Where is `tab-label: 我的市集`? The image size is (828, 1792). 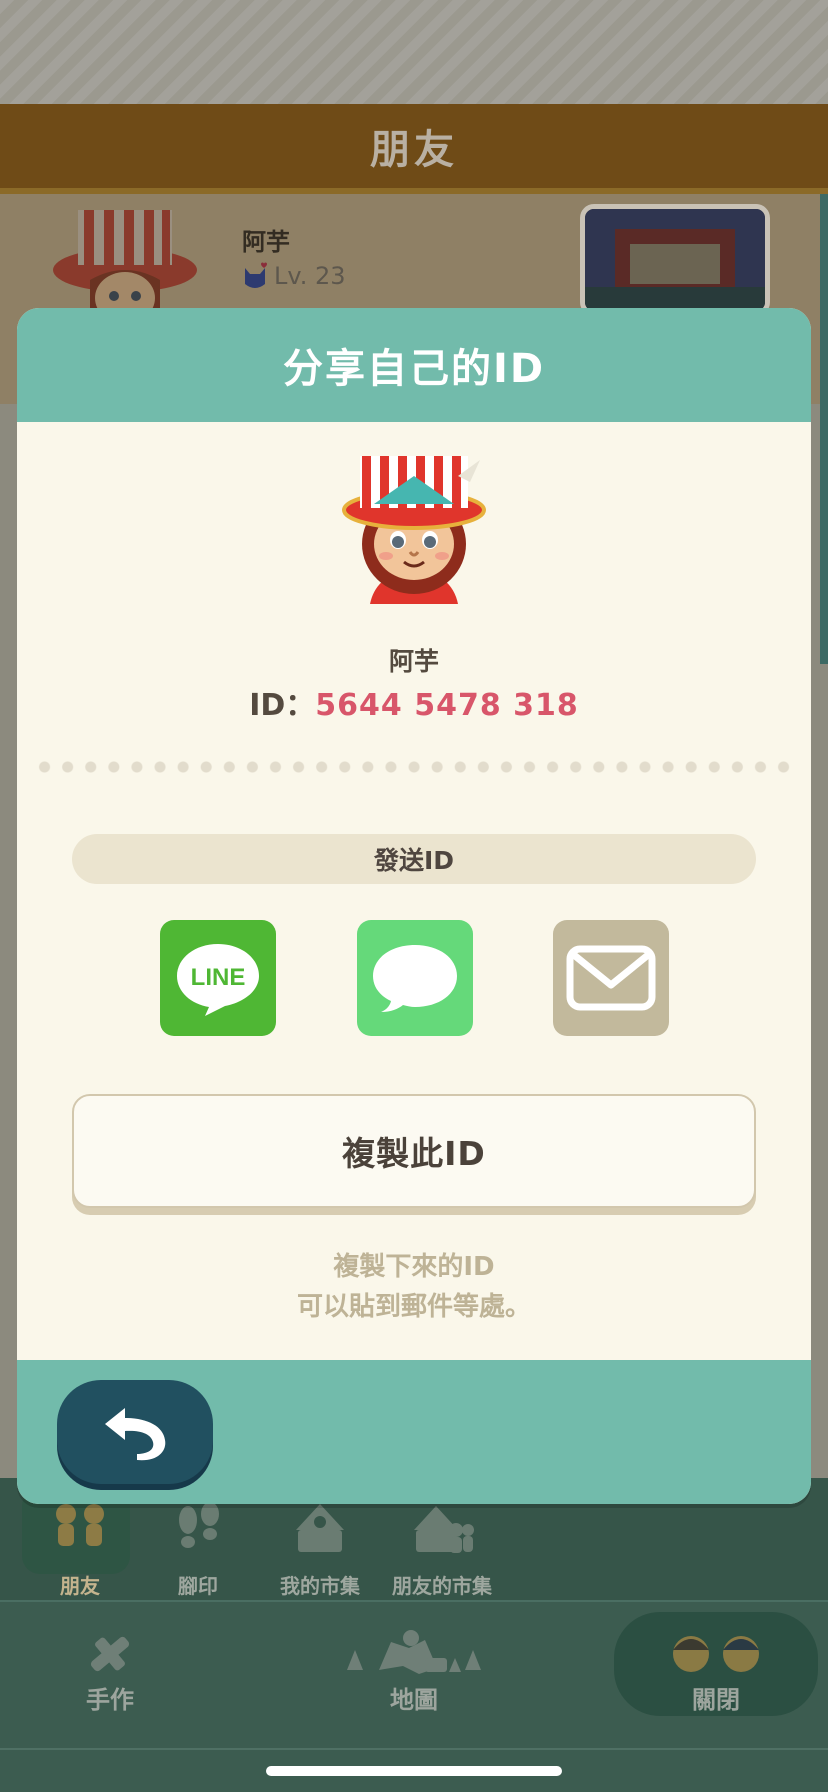 tab-label: 我的市集 is located at coordinates (320, 1586).